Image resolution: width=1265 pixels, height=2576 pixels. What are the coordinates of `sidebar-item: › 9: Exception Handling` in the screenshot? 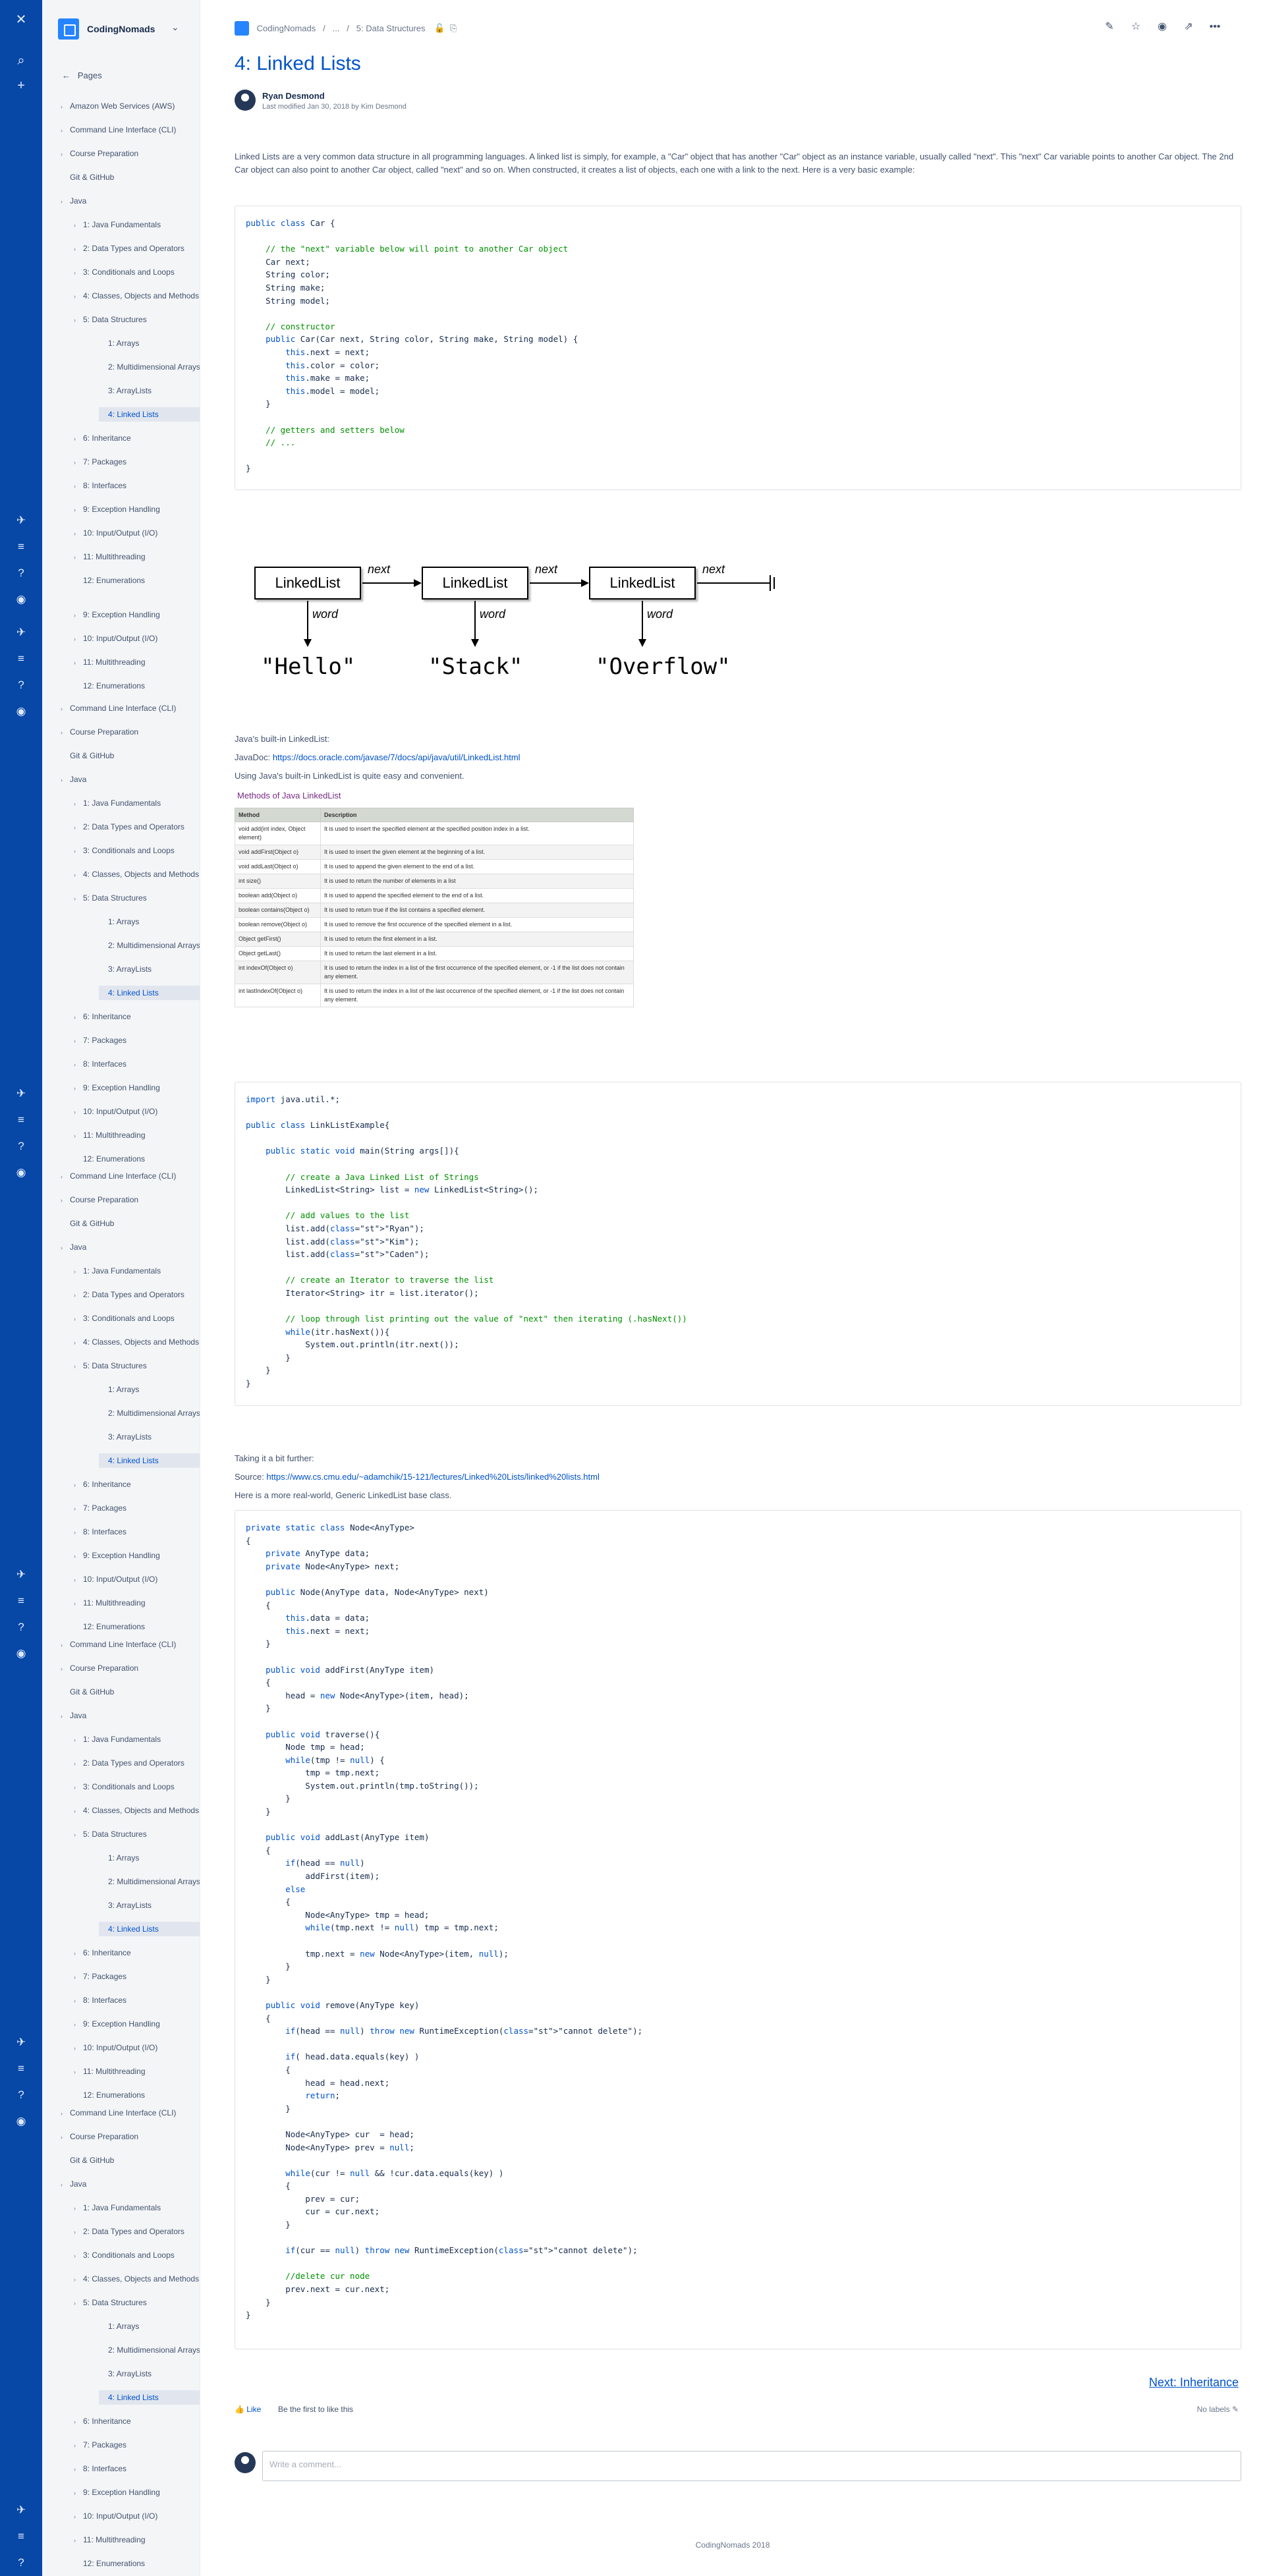 It's located at (137, 1555).